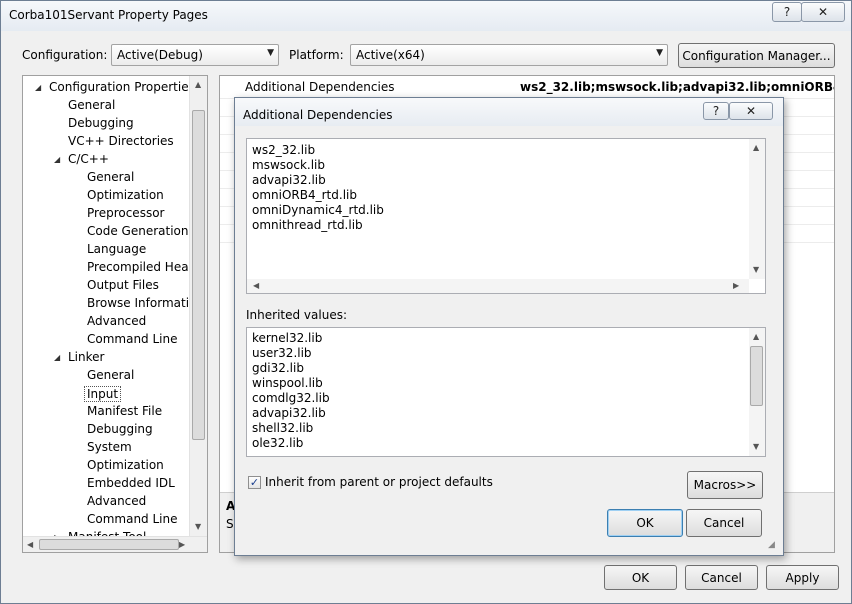 Image resolution: width=852 pixels, height=604 pixels. Describe the element at coordinates (296, 315) in the screenshot. I see `inherited-values-label: Inherited values:` at that location.